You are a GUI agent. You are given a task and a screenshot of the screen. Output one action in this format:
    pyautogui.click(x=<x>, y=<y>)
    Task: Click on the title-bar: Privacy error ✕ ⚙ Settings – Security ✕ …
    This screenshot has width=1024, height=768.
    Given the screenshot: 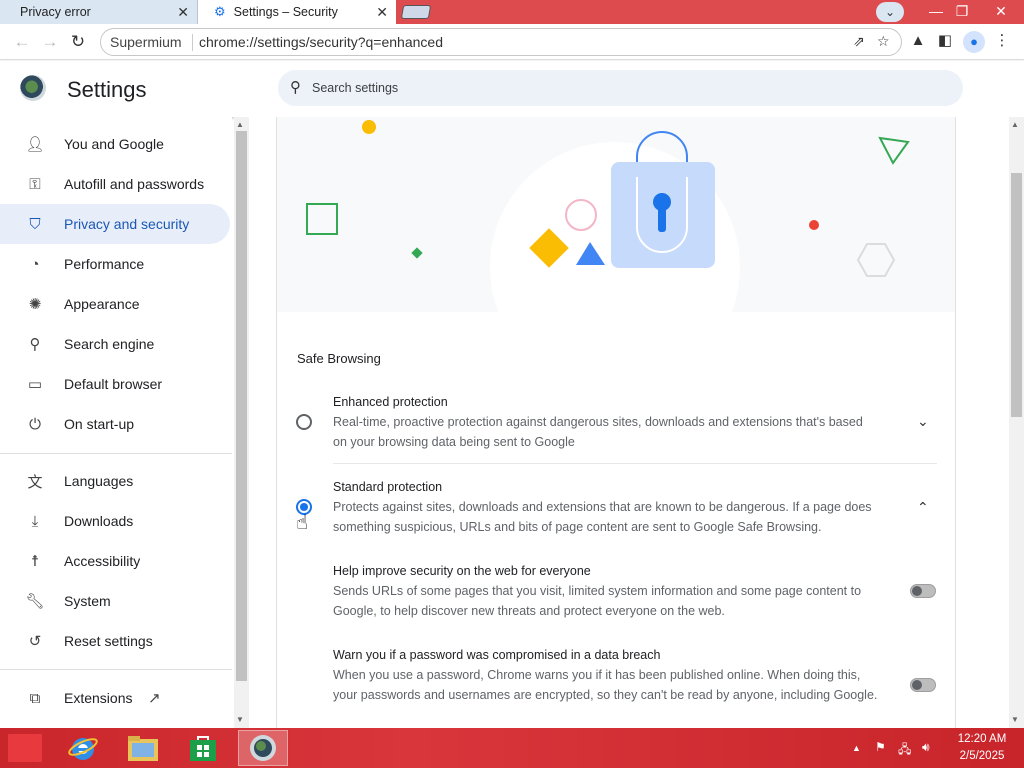 What is the action you would take?
    pyautogui.click(x=512, y=12)
    